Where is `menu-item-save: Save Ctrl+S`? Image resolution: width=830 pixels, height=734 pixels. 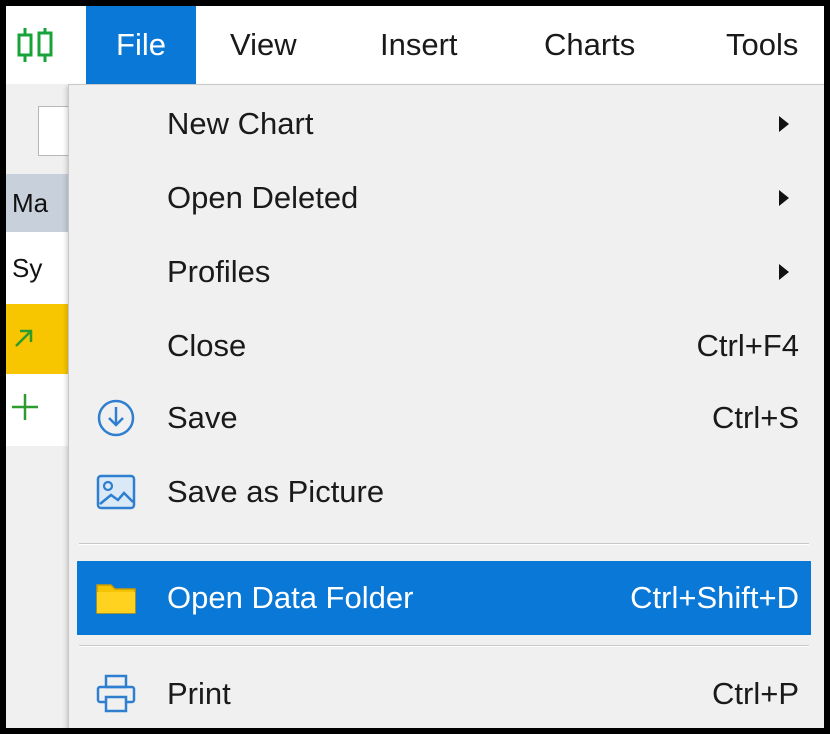 menu-item-save: Save Ctrl+S is located at coordinates (444, 418).